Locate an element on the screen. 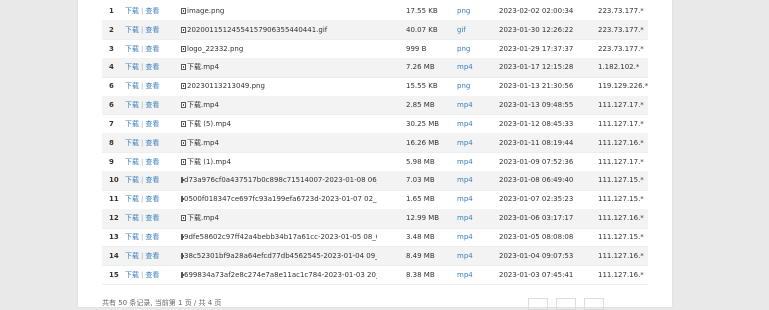  row-number: 12 is located at coordinates (114, 218).